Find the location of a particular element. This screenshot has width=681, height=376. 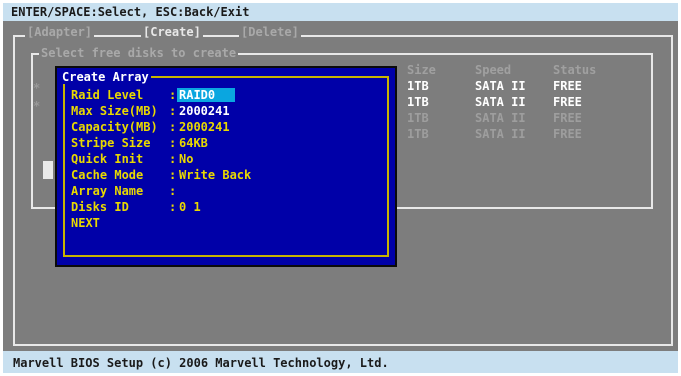

column-header-speed: Speed is located at coordinates (493, 70).